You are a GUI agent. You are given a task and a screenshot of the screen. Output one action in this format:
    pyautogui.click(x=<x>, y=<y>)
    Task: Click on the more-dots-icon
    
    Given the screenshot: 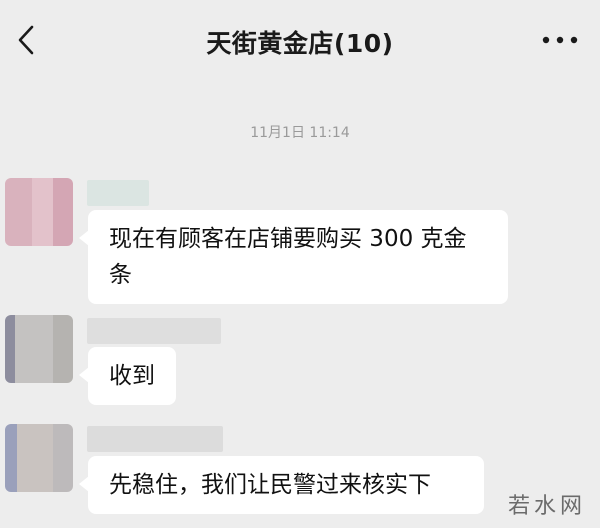 What is the action you would take?
    pyautogui.click(x=560, y=40)
    